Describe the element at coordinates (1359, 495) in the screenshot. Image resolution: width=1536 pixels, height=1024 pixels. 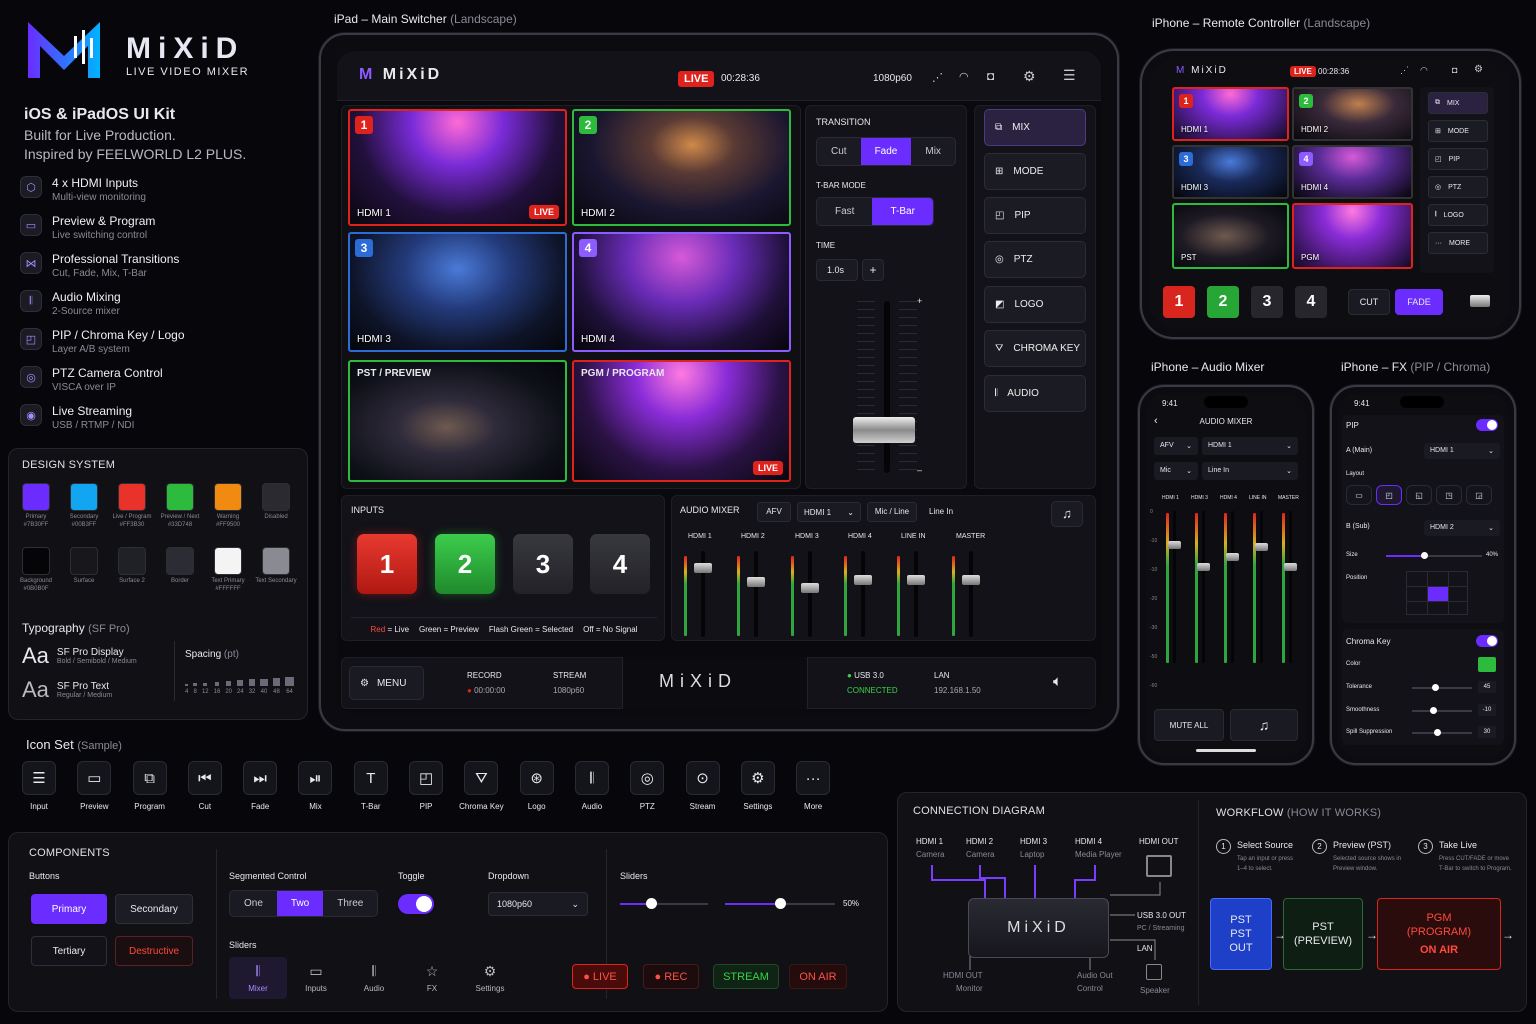
I see `layout-option-1: ▭` at that location.